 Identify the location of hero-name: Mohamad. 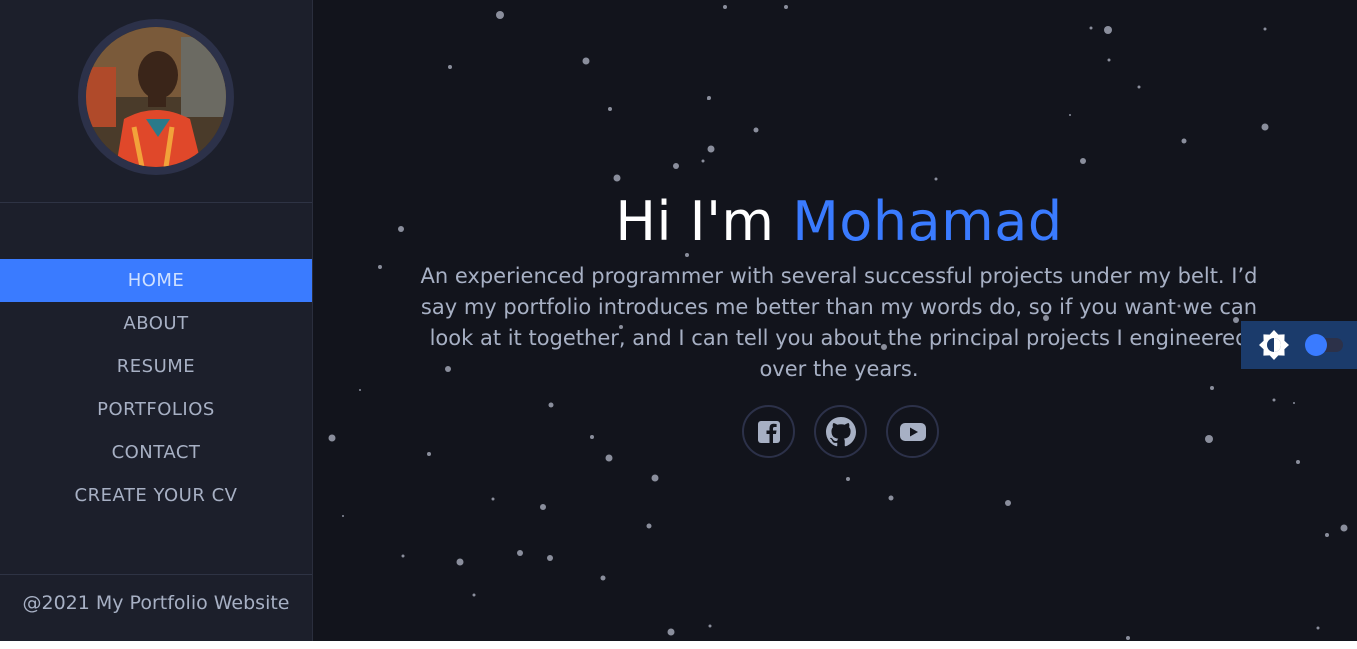
(927, 221).